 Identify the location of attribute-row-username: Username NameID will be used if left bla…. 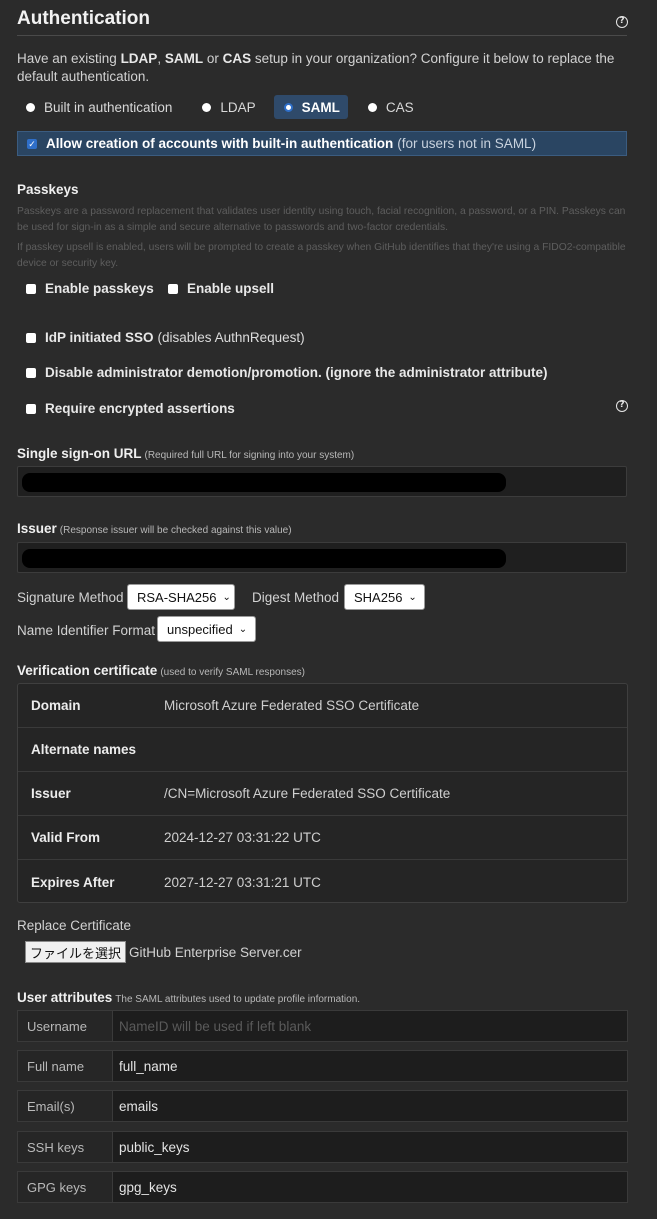
(322, 1026).